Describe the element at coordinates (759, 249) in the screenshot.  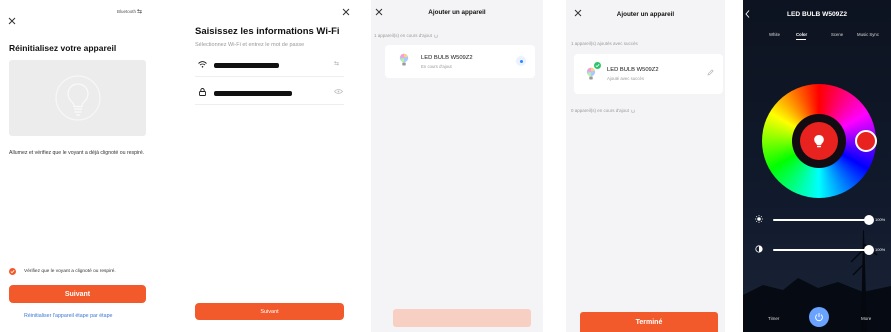
I see `contrast-icon` at that location.